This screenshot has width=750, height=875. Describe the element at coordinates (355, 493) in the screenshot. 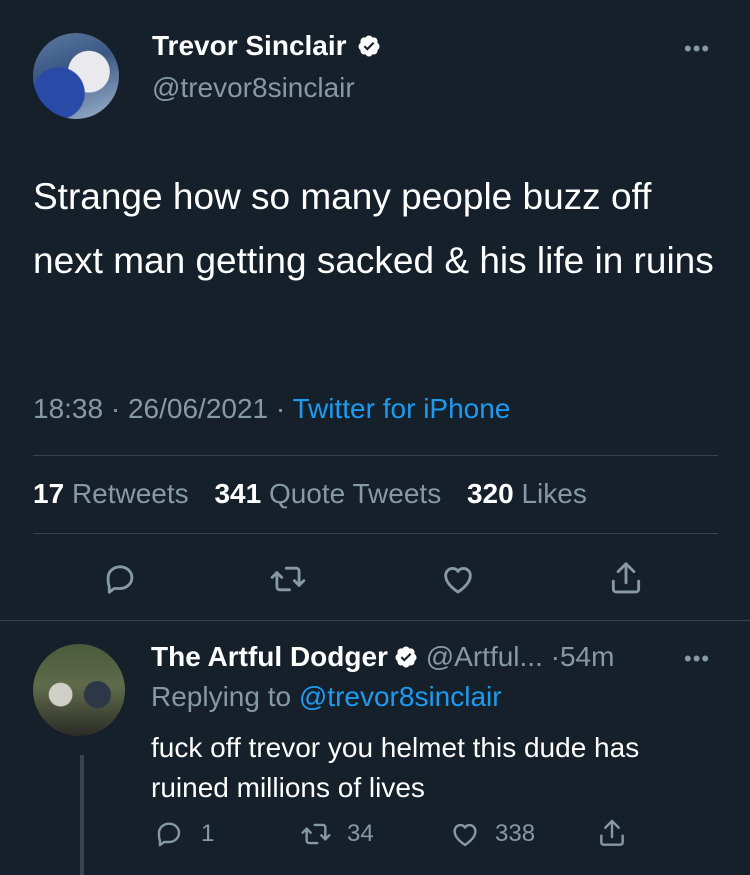

I see `quotes-label: Quote Tweets` at that location.